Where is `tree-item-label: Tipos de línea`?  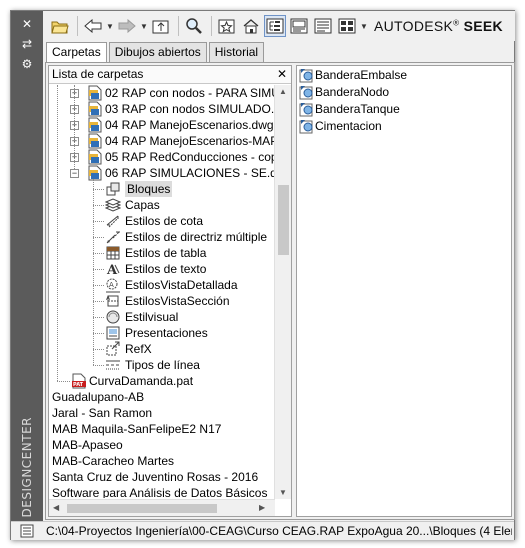
tree-item-label: Tipos de línea is located at coordinates (162, 365).